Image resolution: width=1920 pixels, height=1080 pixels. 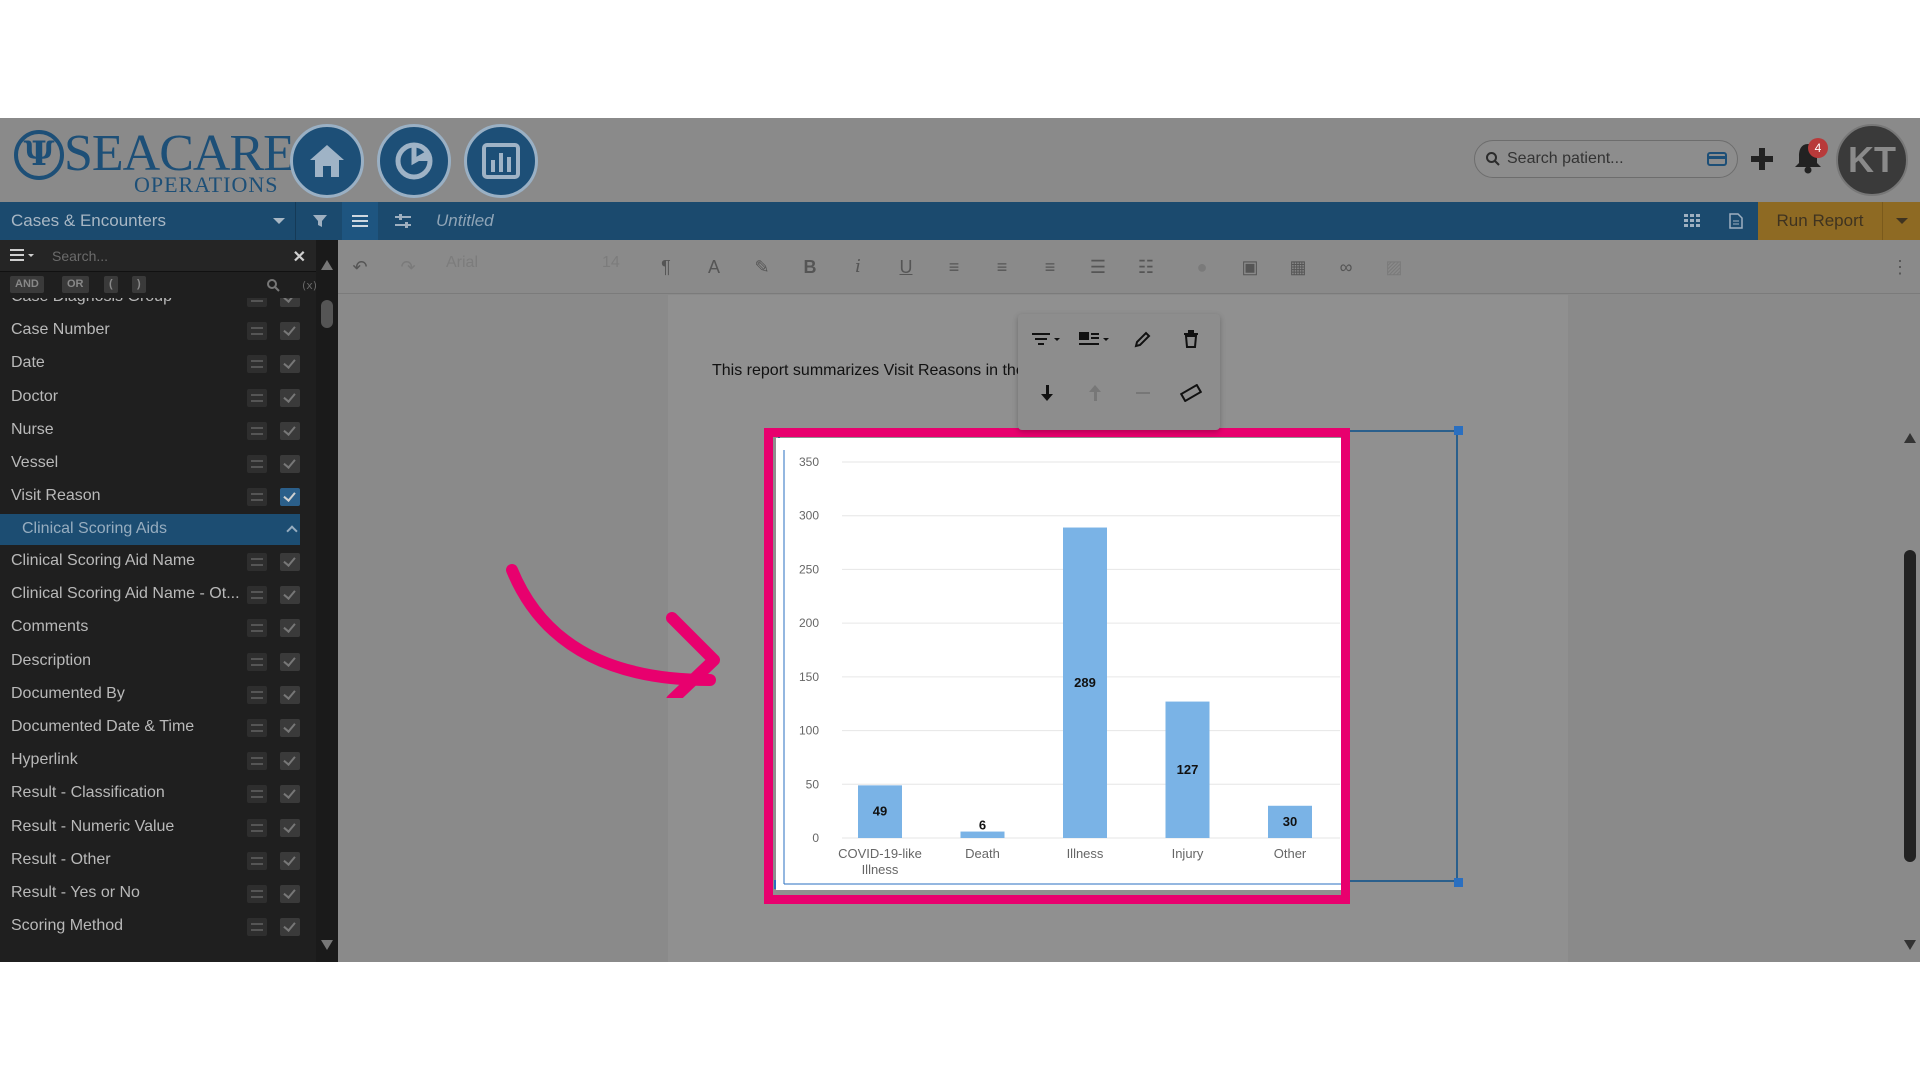 I want to click on home-button, so click(x=327, y=161).